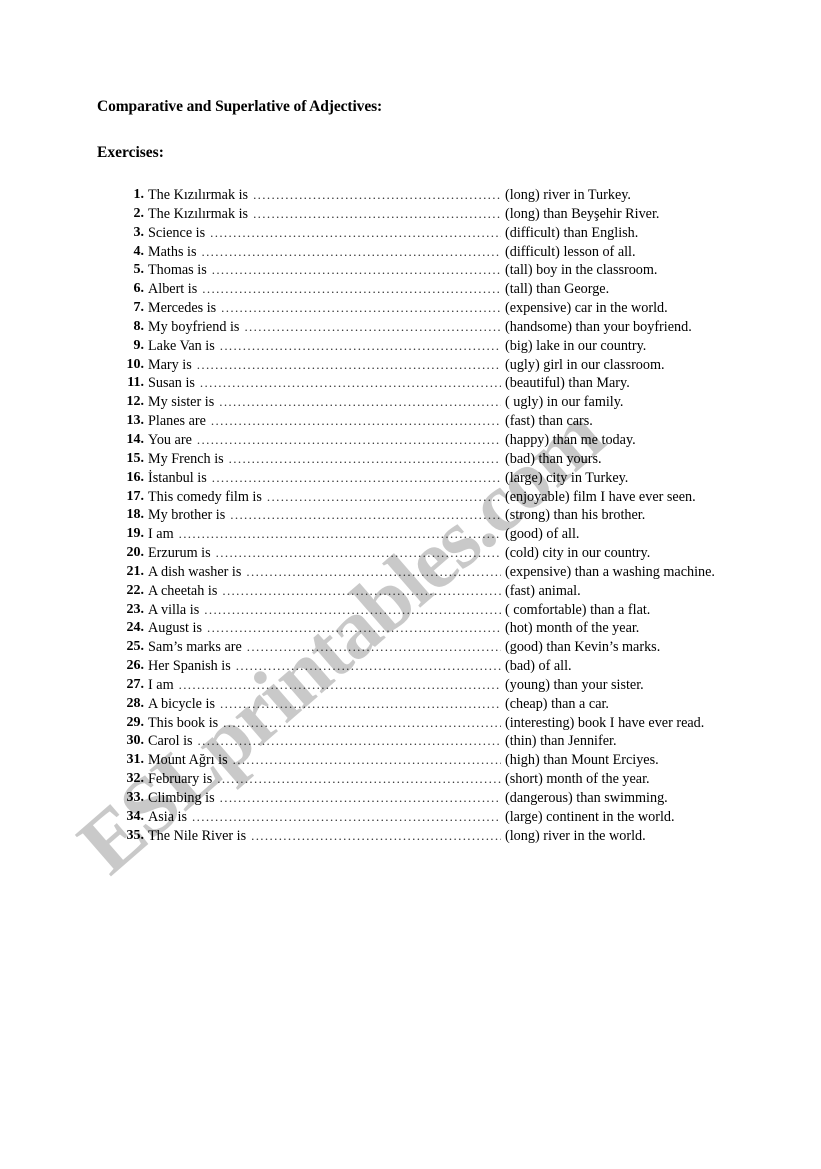 This screenshot has height=1169, width=821. What do you see at coordinates (179, 553) in the screenshot?
I see `exercise-prompt: Erzurum is` at bounding box center [179, 553].